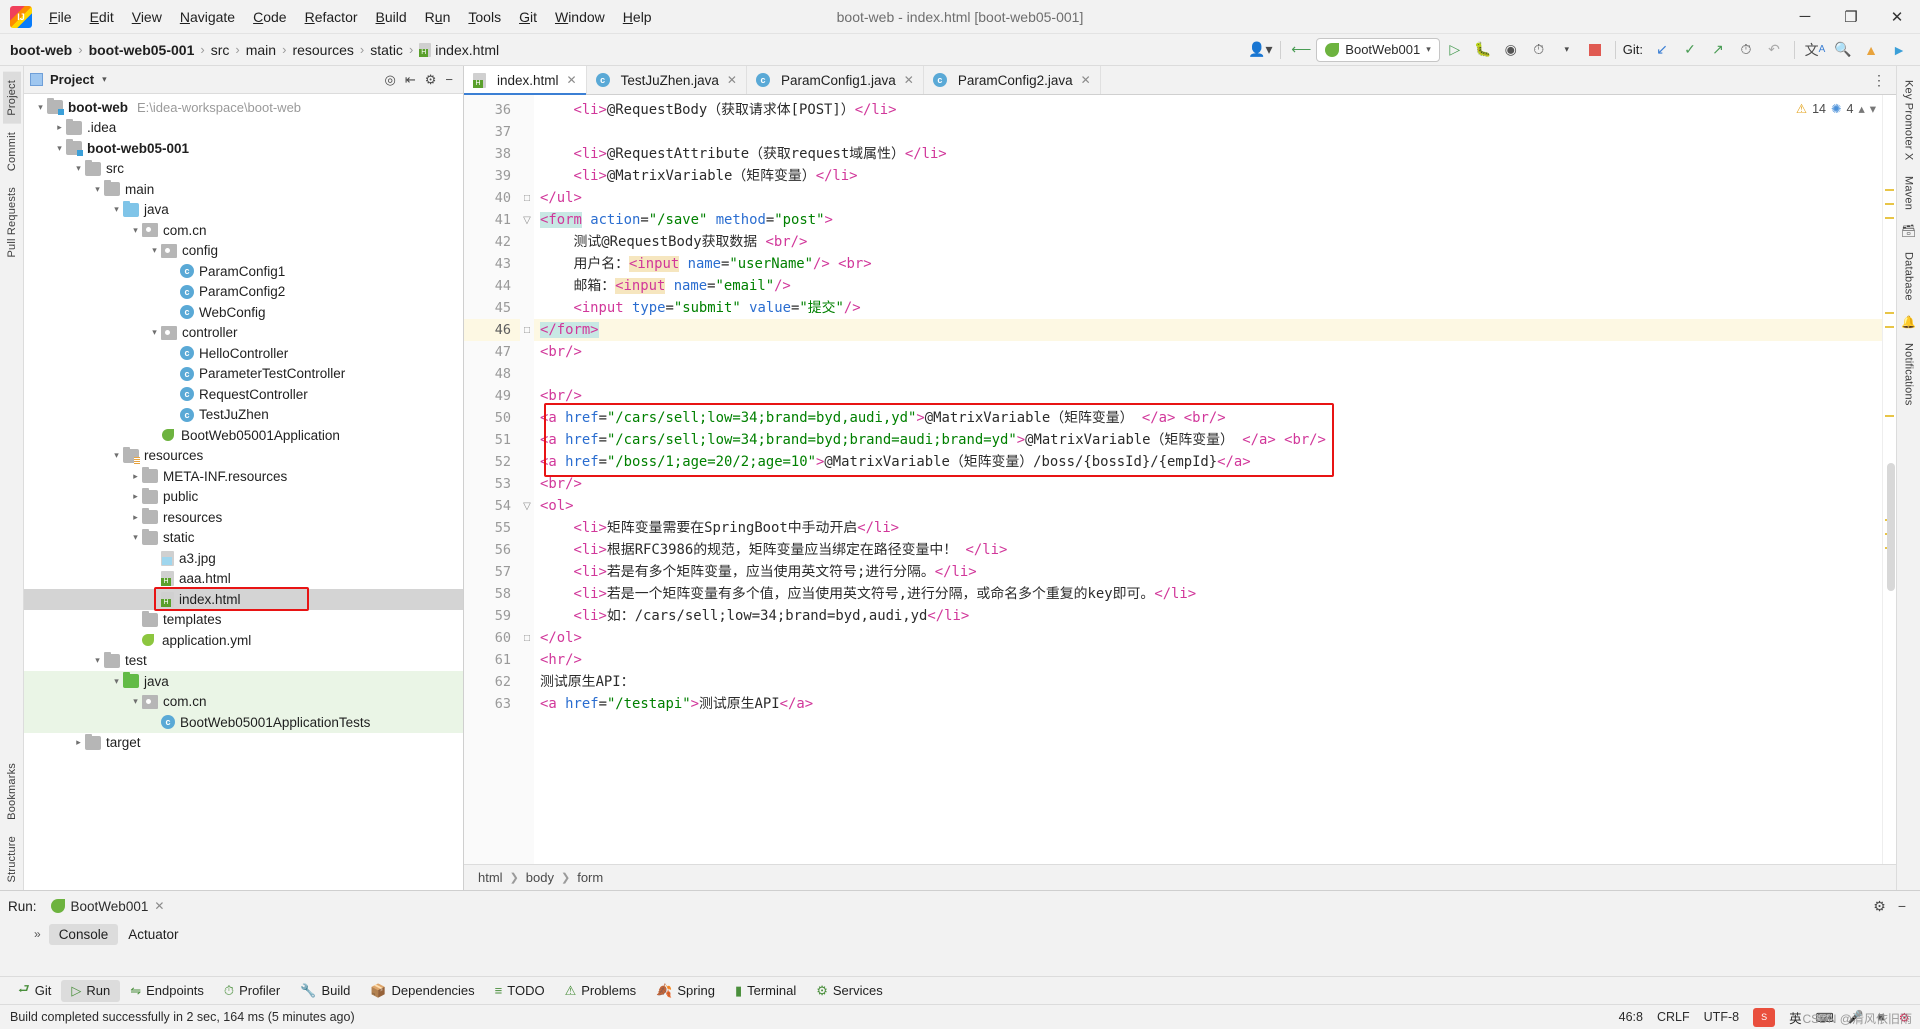  Describe the element at coordinates (1909, 193) in the screenshot. I see `sidebar-tab-maven: Maven` at that location.